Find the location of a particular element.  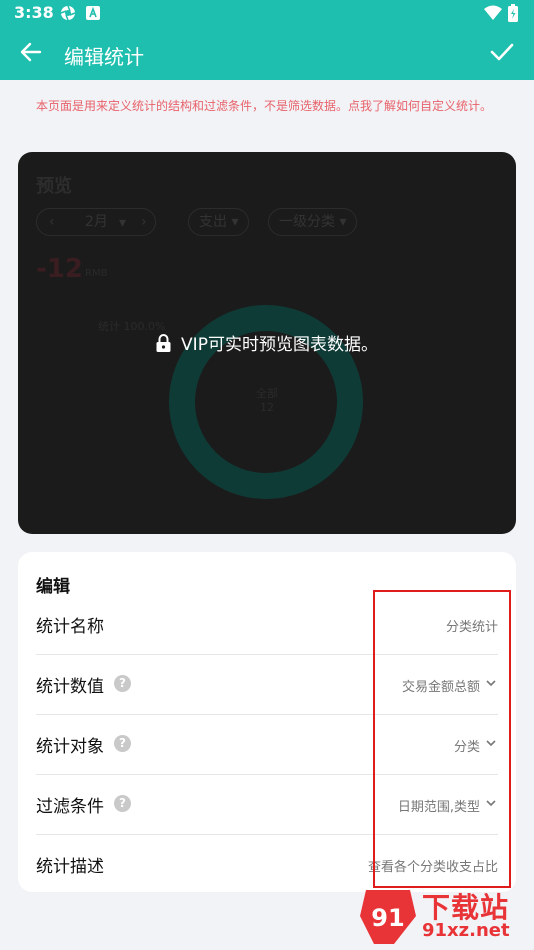

vip-lock-message: VIP可实时预览图表数据。 is located at coordinates (267, 342).